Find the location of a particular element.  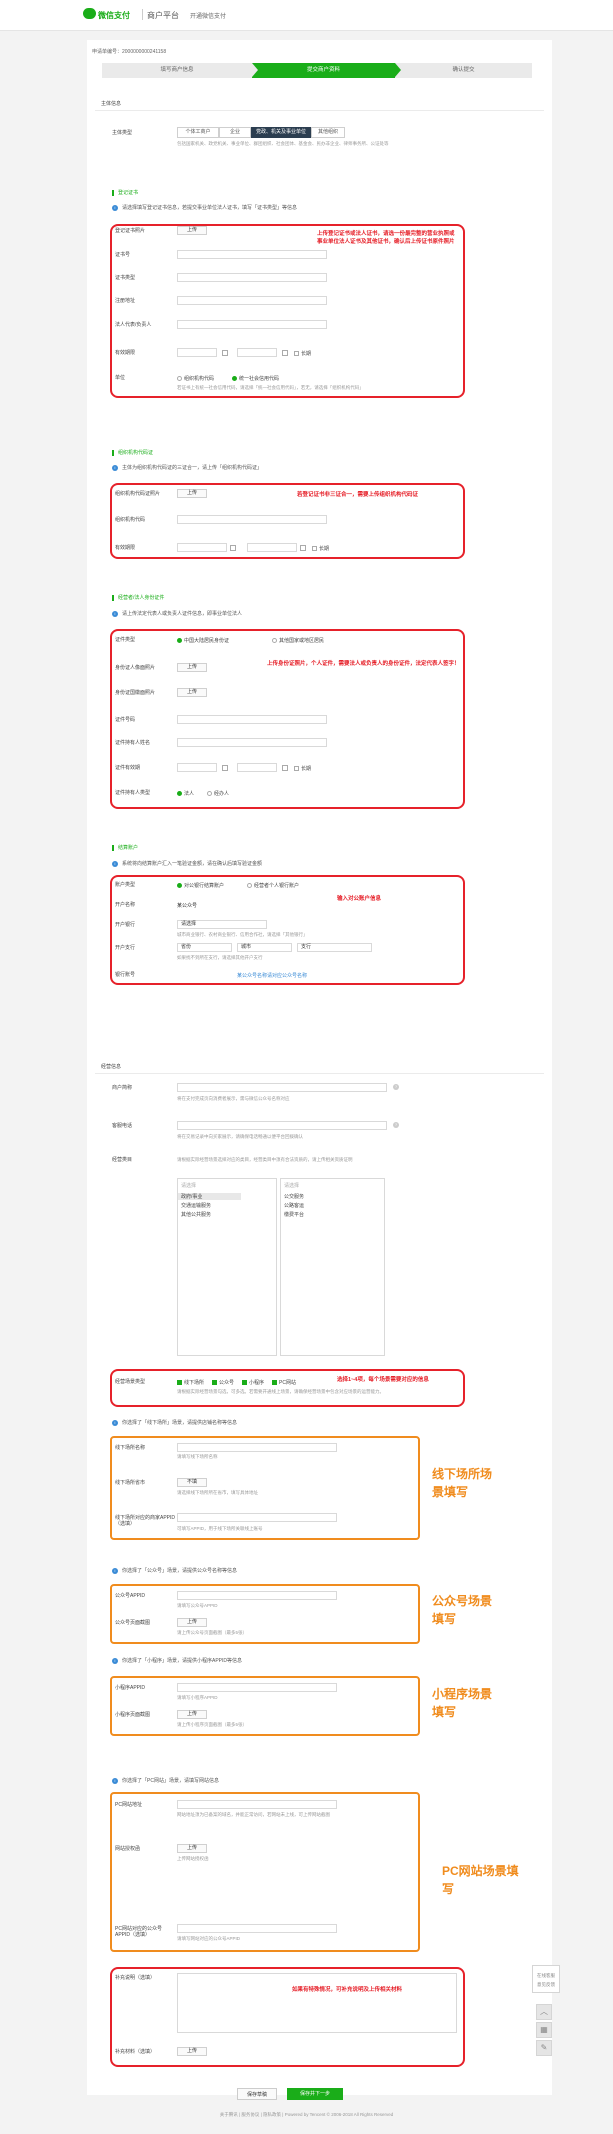

category-item: 缴费平台 is located at coordinates (294, 1214).